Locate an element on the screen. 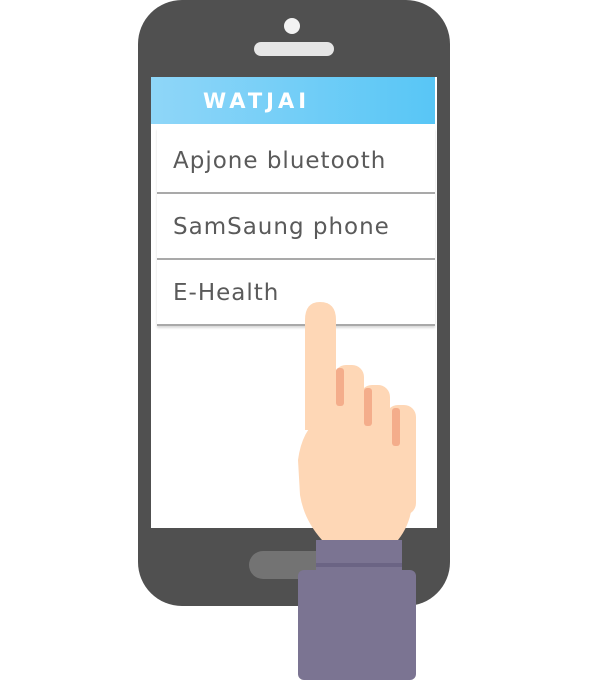  camera-icon is located at coordinates (292, 26).